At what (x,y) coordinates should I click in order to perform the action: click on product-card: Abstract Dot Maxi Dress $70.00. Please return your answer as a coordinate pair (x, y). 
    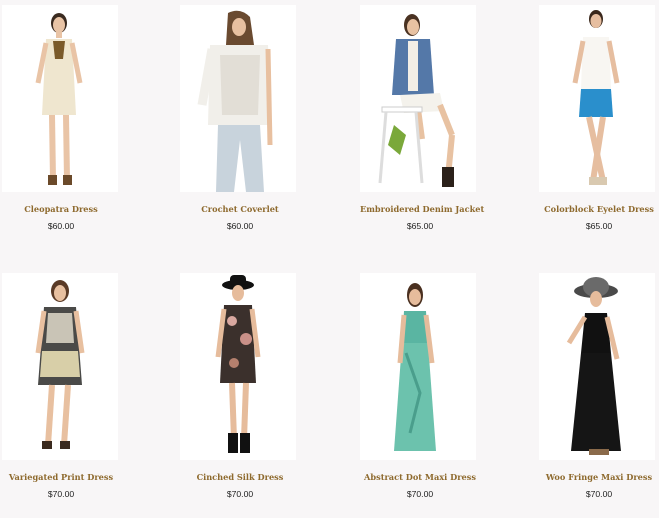
    Looking at the image, I should click on (450, 393).